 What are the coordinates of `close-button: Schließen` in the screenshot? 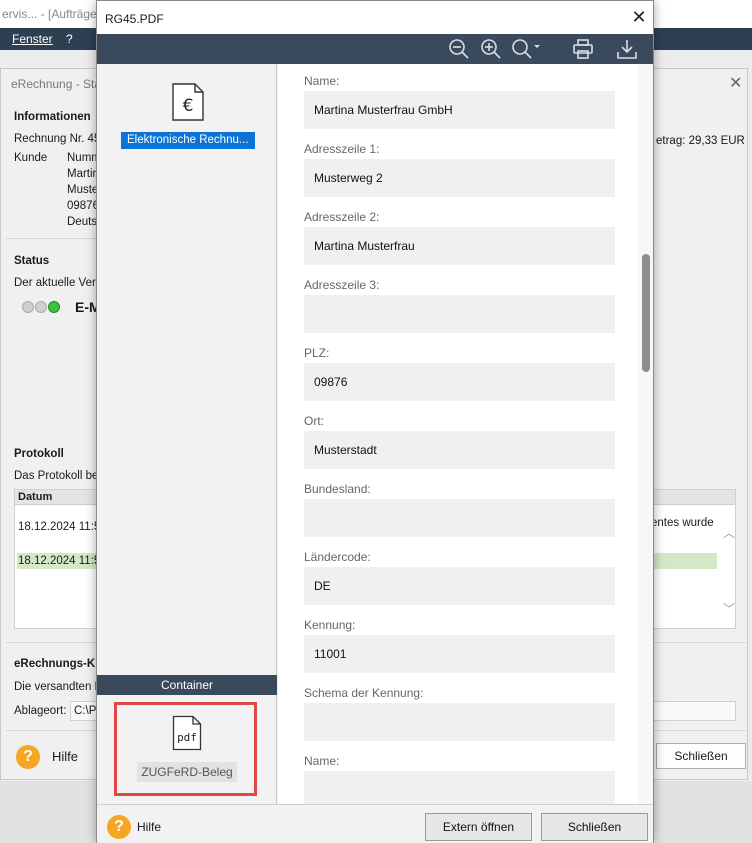 It's located at (594, 827).